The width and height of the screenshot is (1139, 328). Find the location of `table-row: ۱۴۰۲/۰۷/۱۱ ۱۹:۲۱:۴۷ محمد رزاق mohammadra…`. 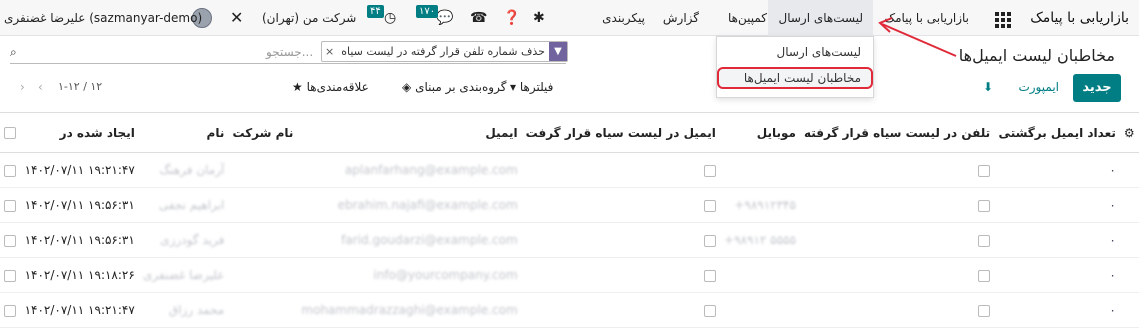

table-row: ۱۴۰۲/۰۷/۱۱ ۱۹:۲۱:۴۷ محمد رزاق mohammadra… is located at coordinates (569, 310).